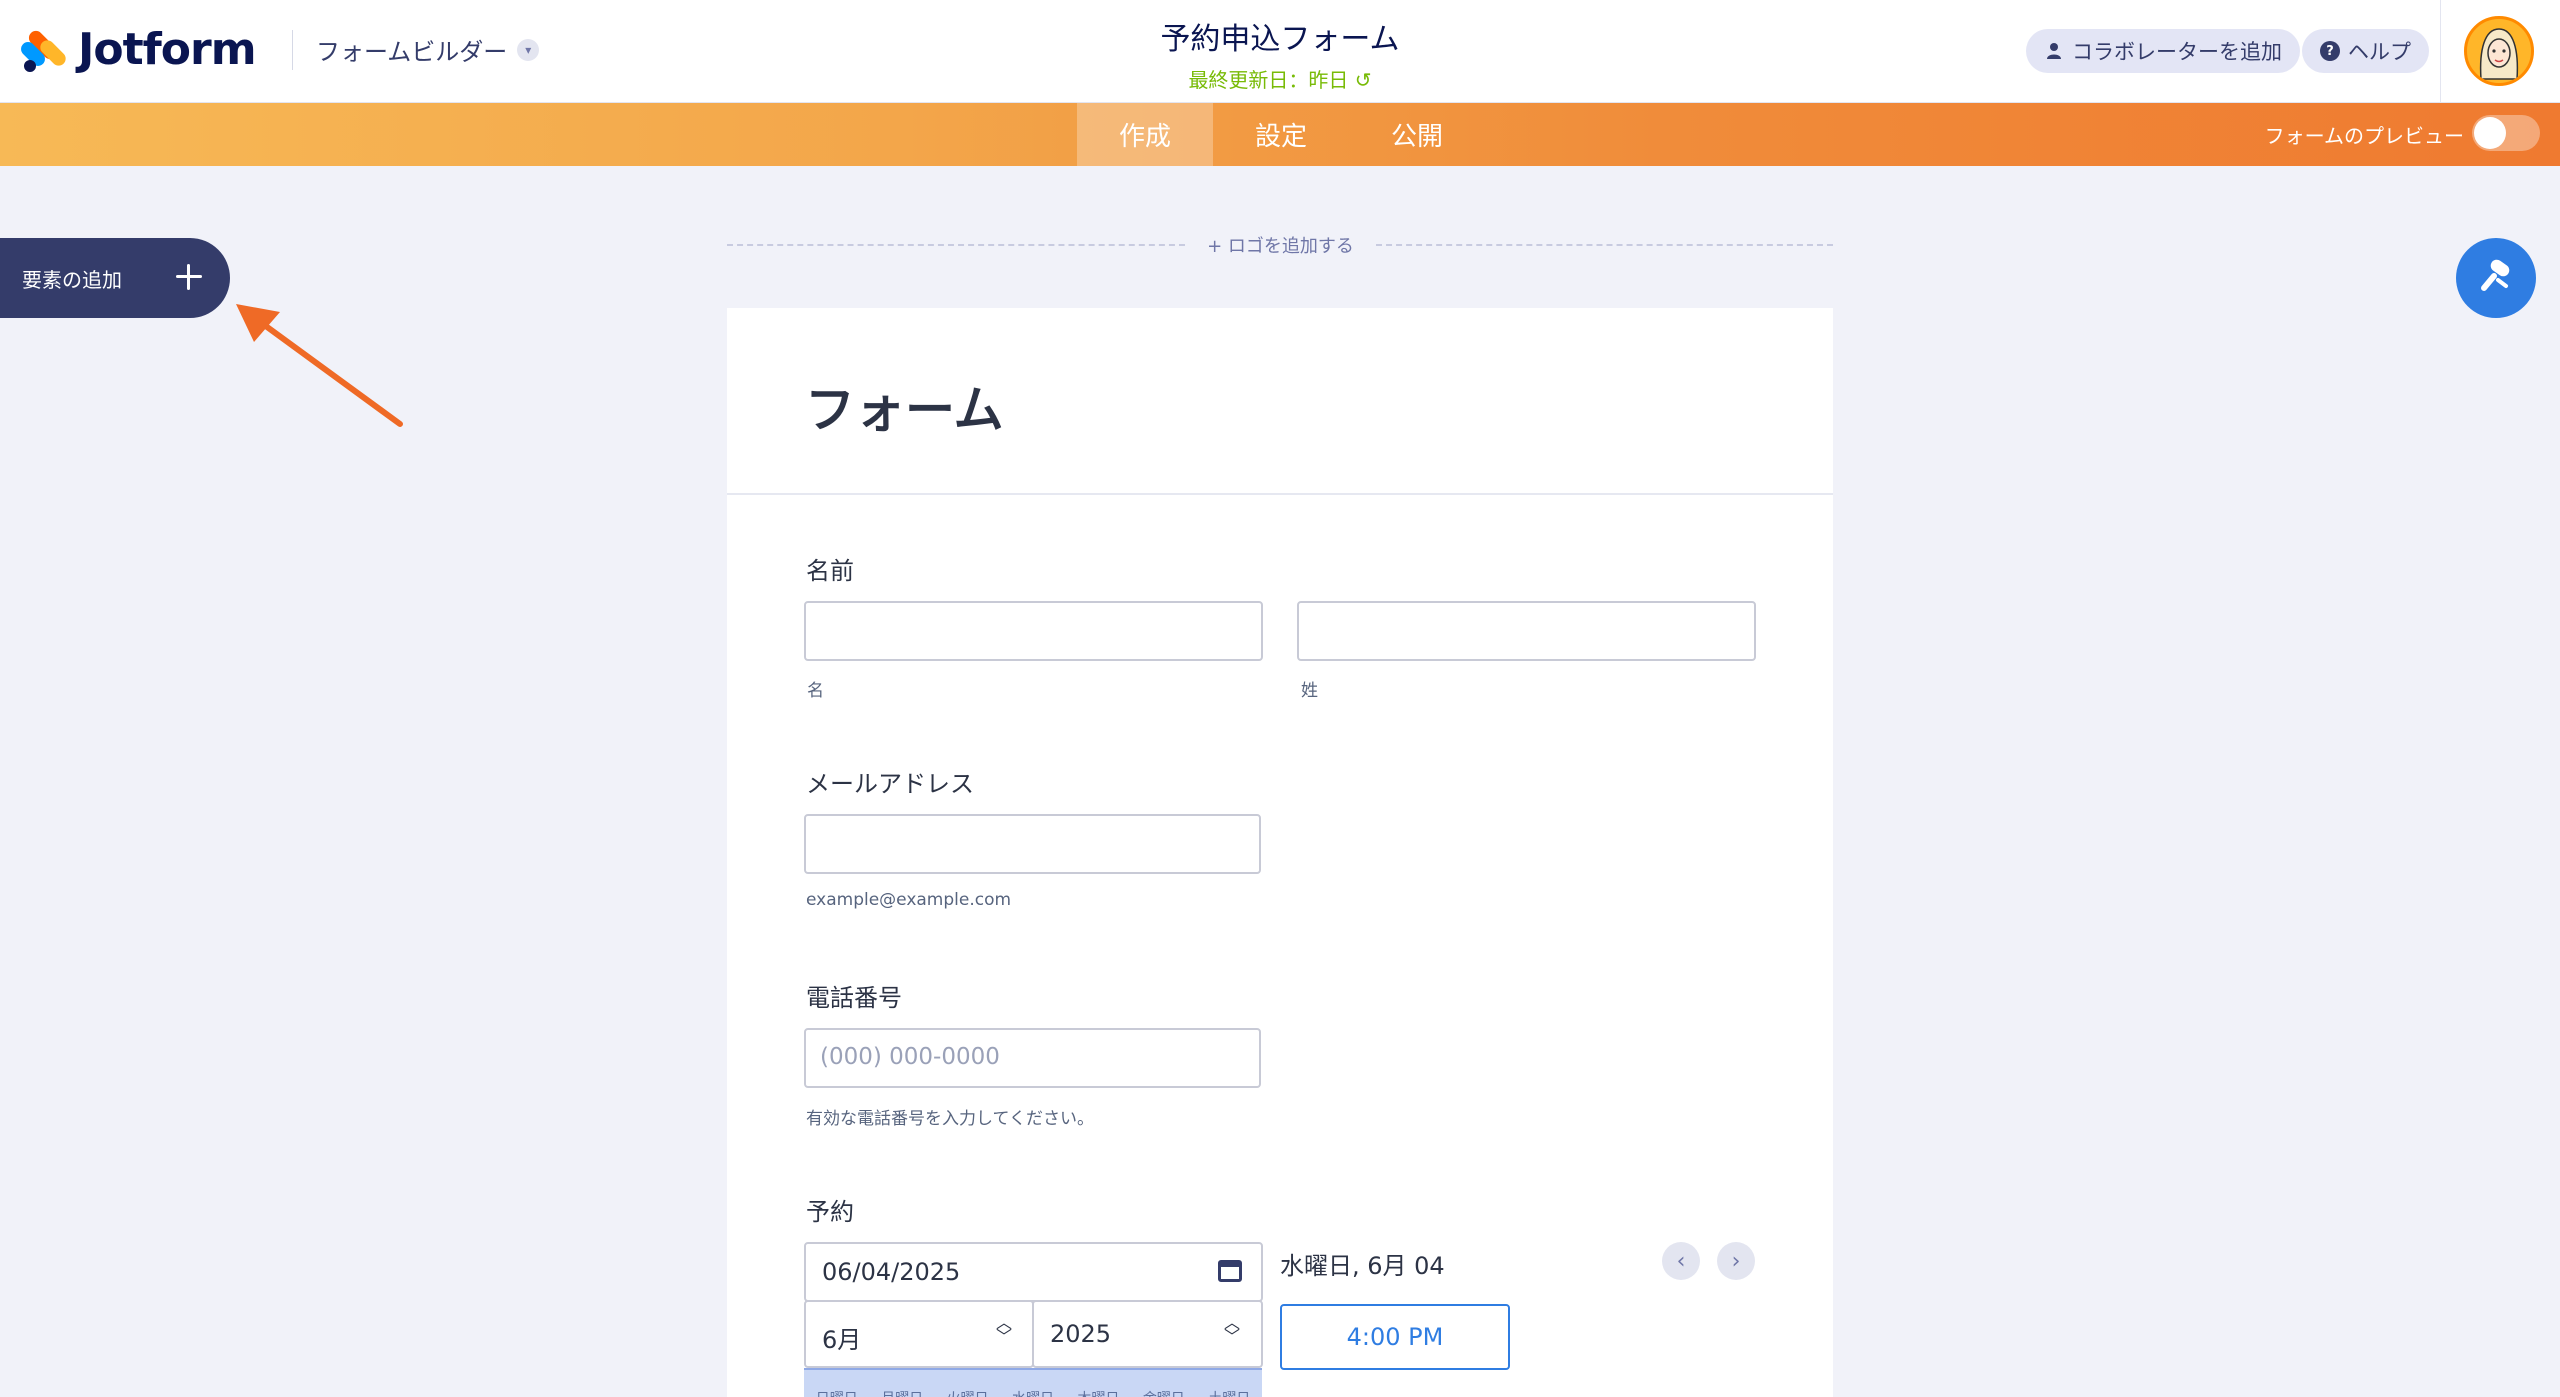 The width and height of the screenshot is (2560, 1397). Describe the element at coordinates (842, 1340) in the screenshot. I see `month-value: 6月` at that location.